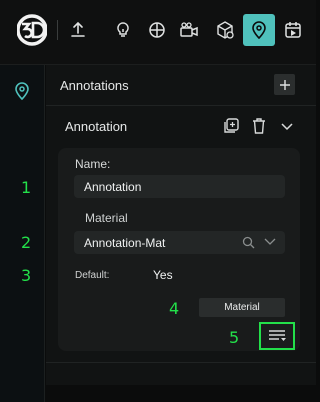 The width and height of the screenshot is (320, 402). Describe the element at coordinates (26, 187) in the screenshot. I see `callout-1: 1` at that location.